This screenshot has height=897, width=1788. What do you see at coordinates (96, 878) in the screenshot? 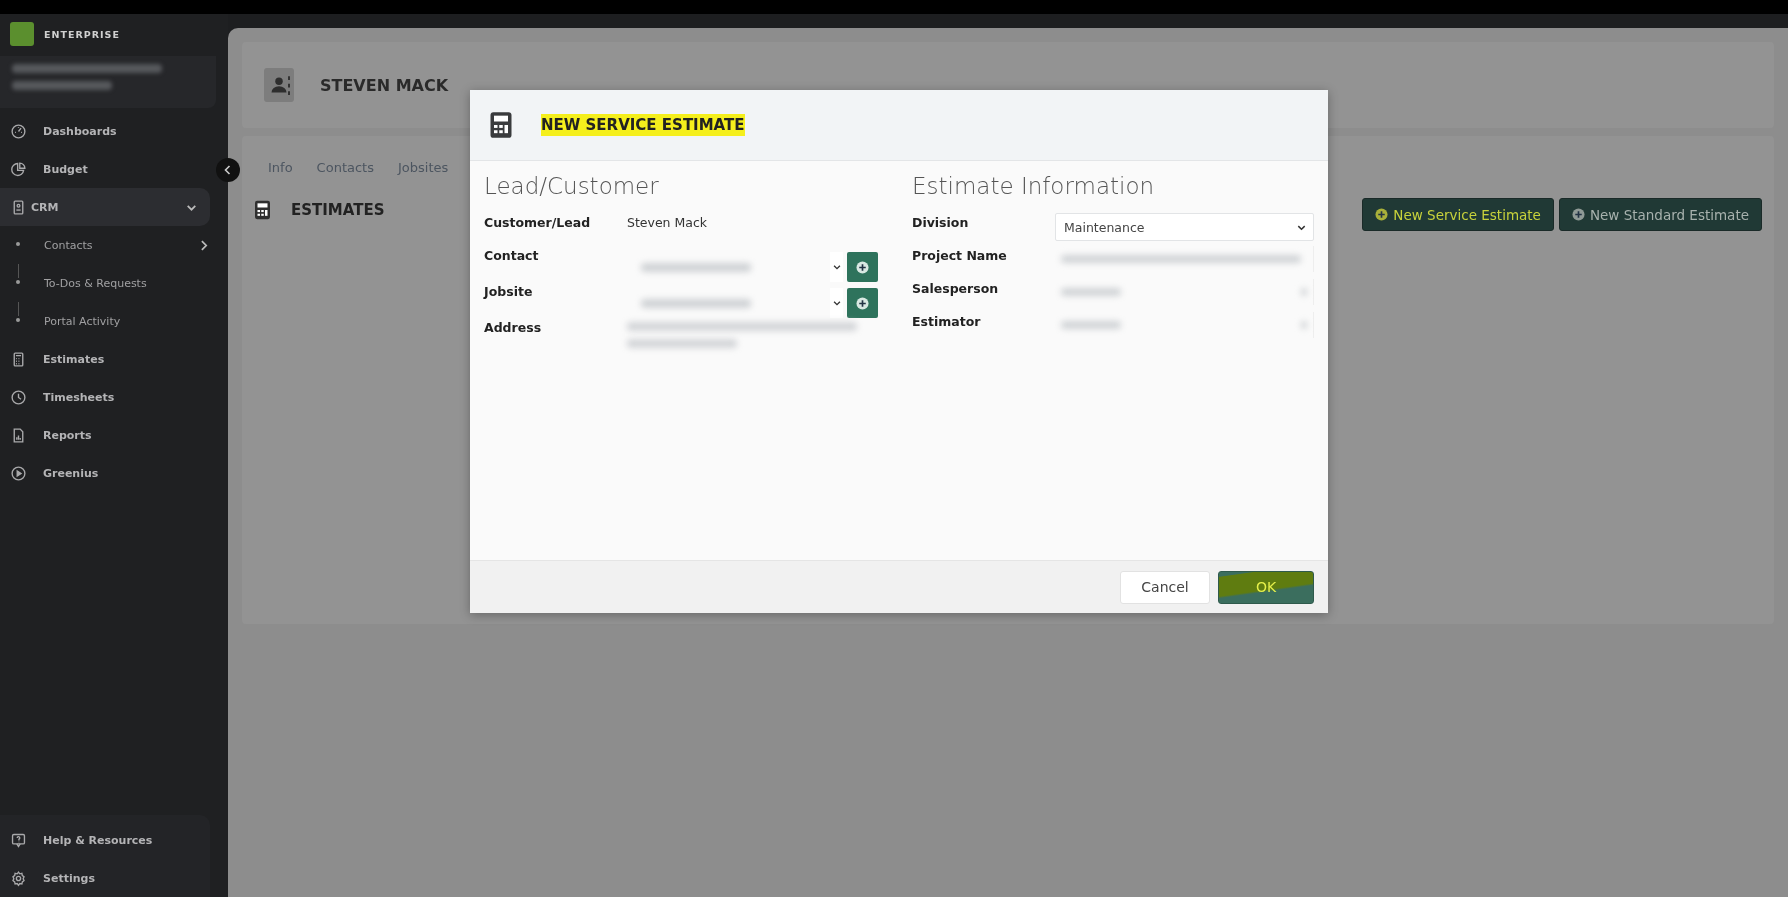
I see `sidebar-item: Settings` at bounding box center [96, 878].